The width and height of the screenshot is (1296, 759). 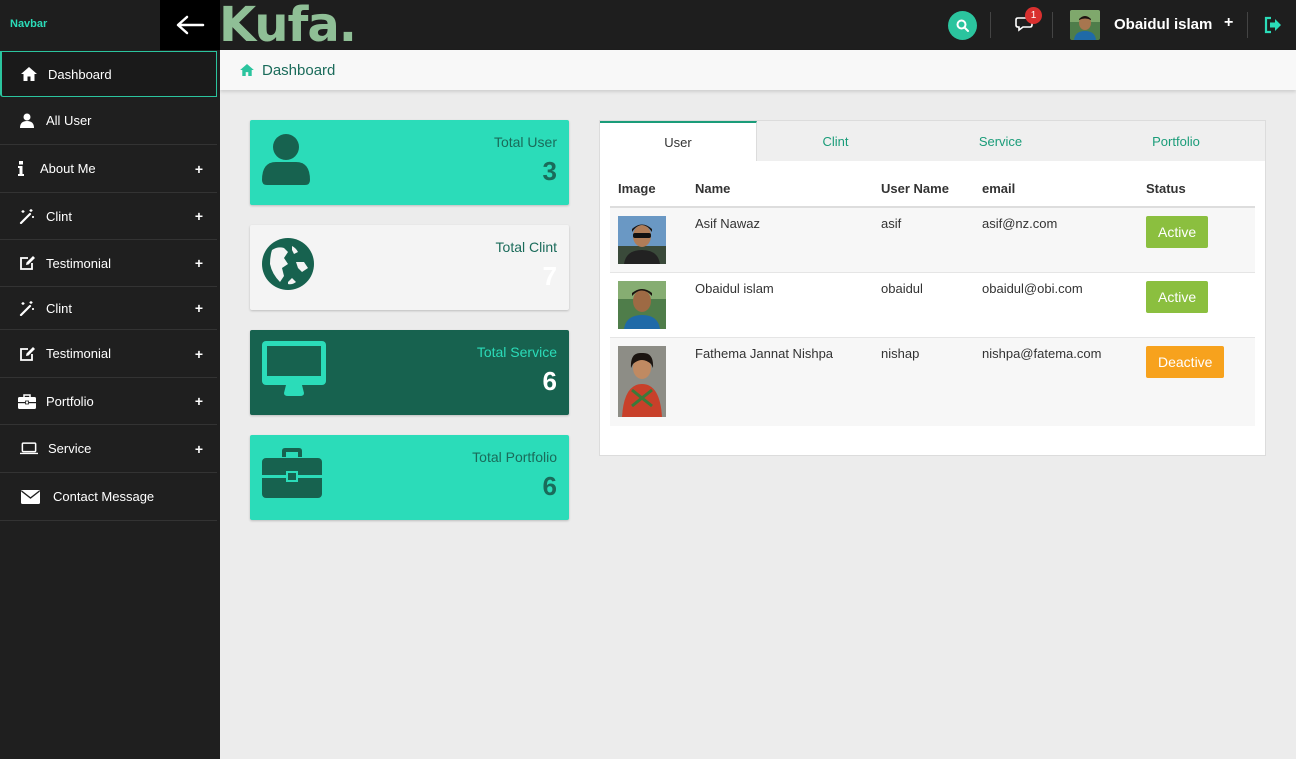 I want to click on tab-bar: User Clint Service Portfolio, so click(x=932, y=141).